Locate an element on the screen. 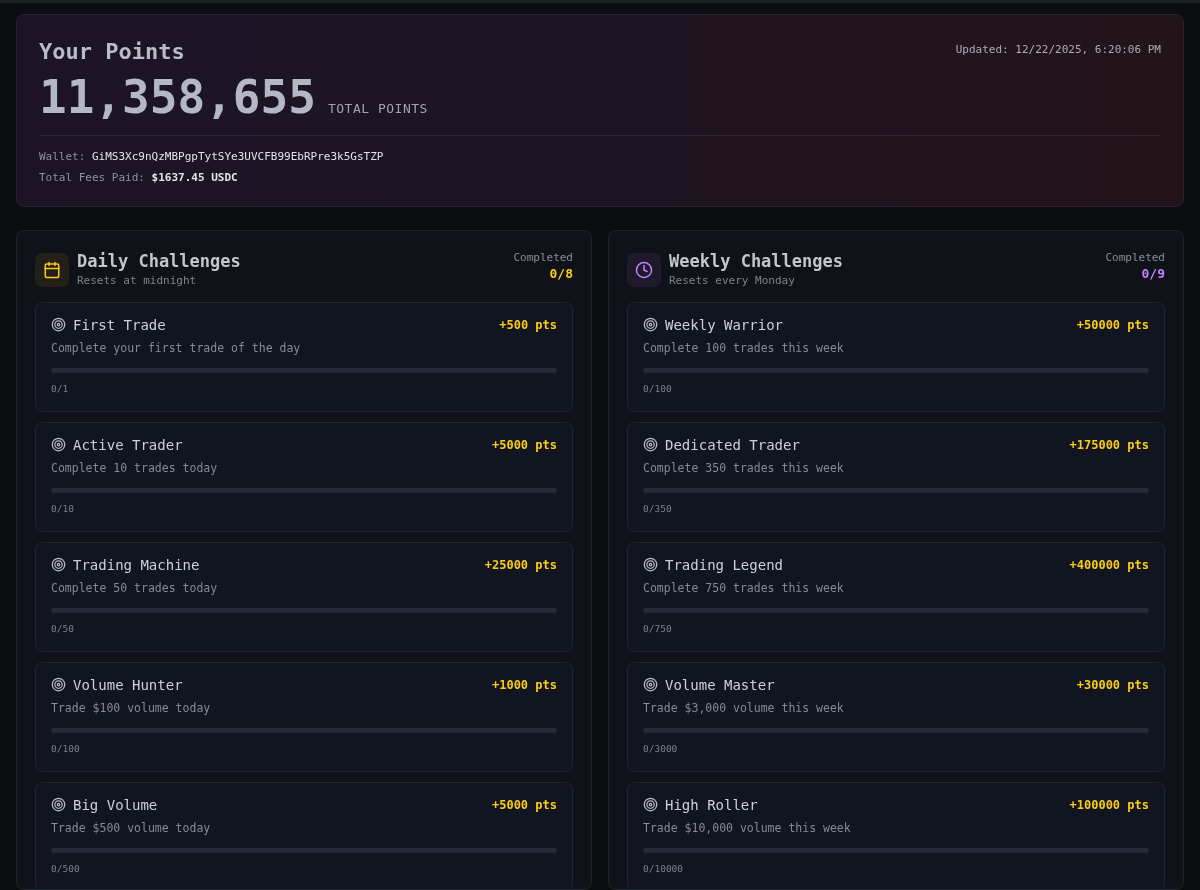 The image size is (1200, 890). reward-points: +30000 pts is located at coordinates (1112, 684).